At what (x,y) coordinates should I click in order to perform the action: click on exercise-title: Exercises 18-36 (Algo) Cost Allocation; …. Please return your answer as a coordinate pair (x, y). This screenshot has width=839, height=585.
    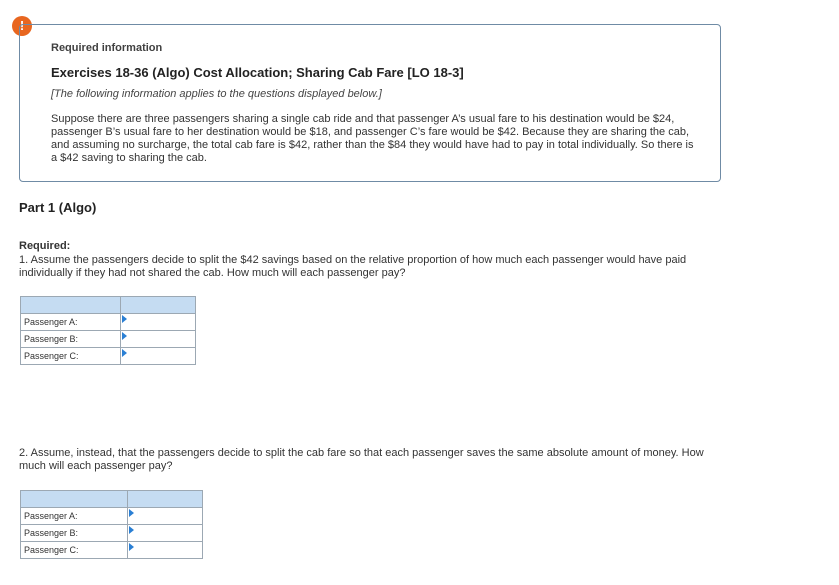
    Looking at the image, I should click on (257, 72).